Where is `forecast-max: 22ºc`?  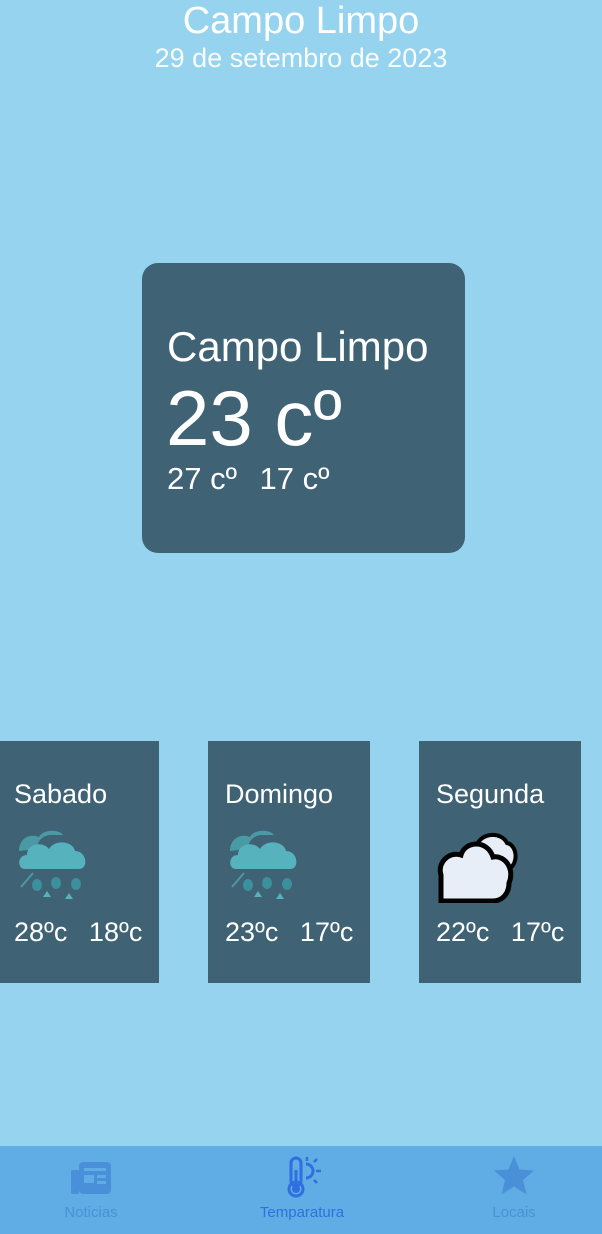 forecast-max: 22ºc is located at coordinates (463, 932).